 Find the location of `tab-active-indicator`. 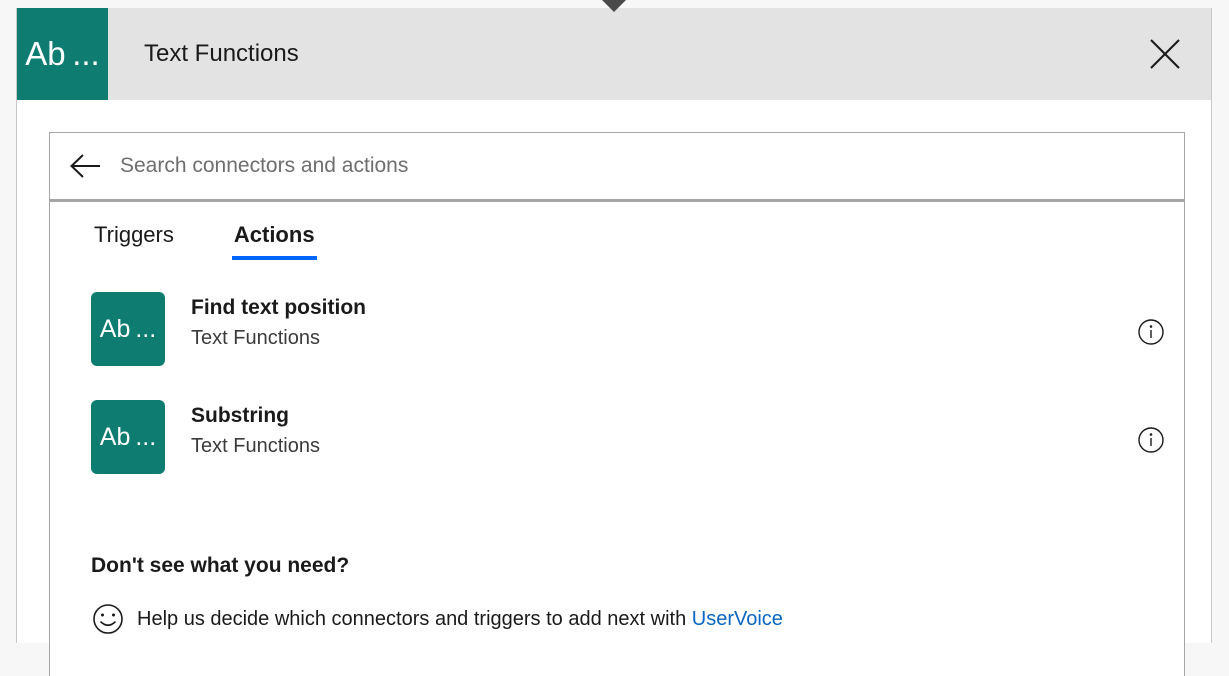

tab-active-indicator is located at coordinates (274, 258).